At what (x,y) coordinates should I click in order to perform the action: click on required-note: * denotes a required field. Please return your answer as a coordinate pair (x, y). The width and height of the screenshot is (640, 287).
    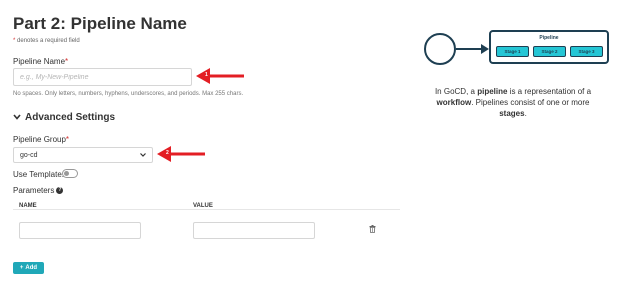
    Looking at the image, I should click on (46, 41).